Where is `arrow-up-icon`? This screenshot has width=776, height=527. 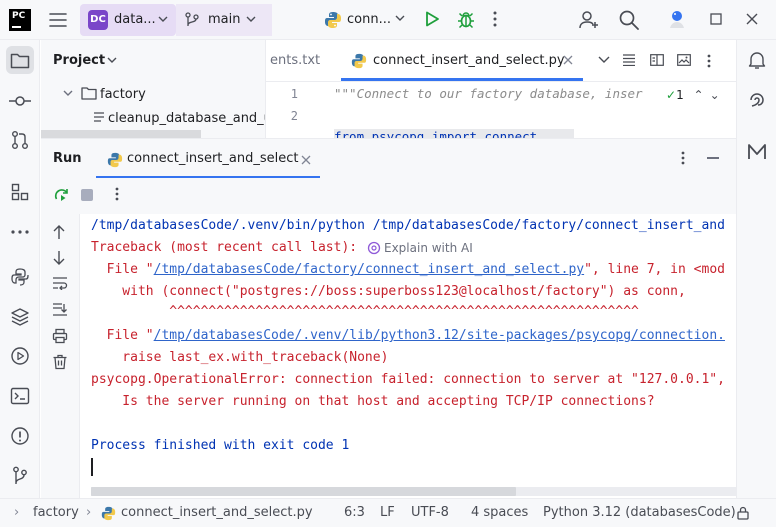
arrow-up-icon is located at coordinates (59, 232).